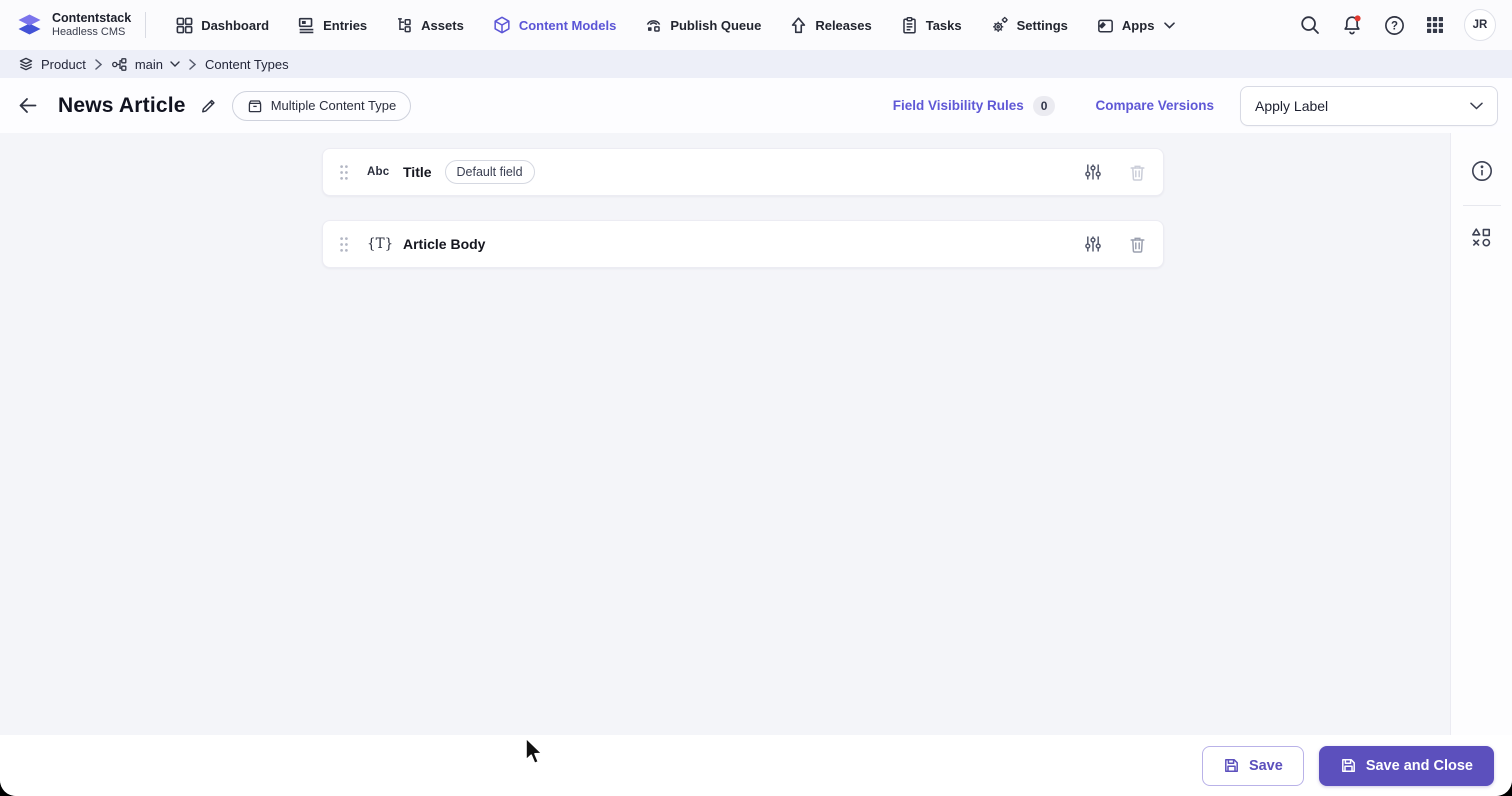 The image size is (1512, 796). I want to click on nav-releases: Releases, so click(830, 25).